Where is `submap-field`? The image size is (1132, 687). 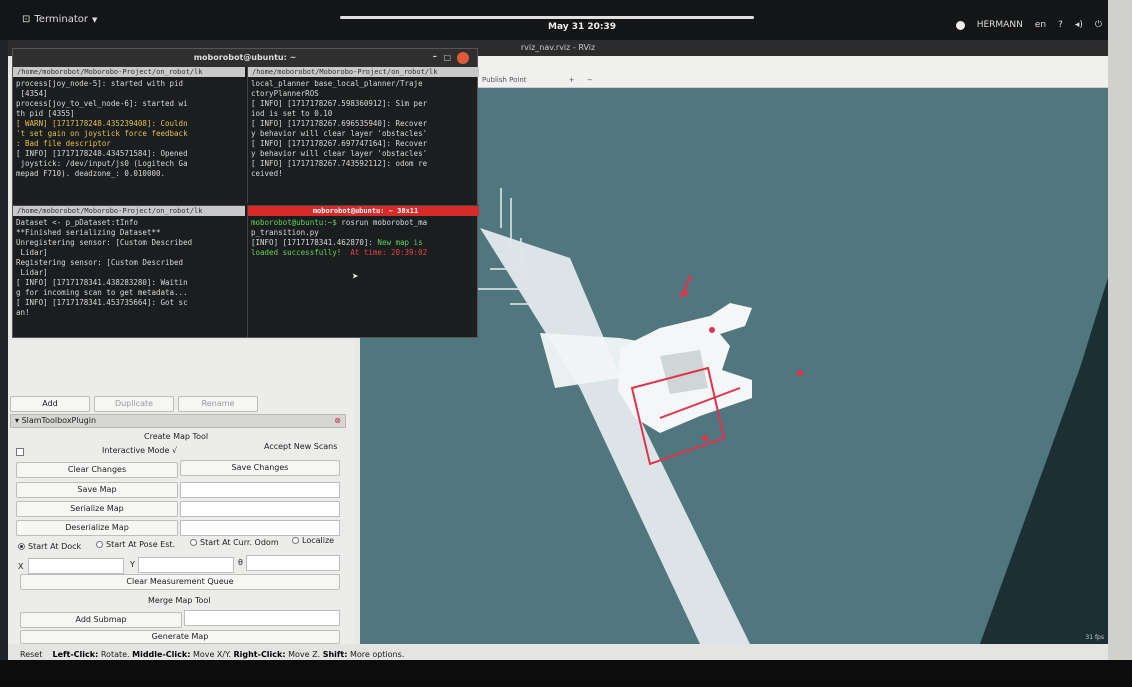 submap-field is located at coordinates (262, 618).